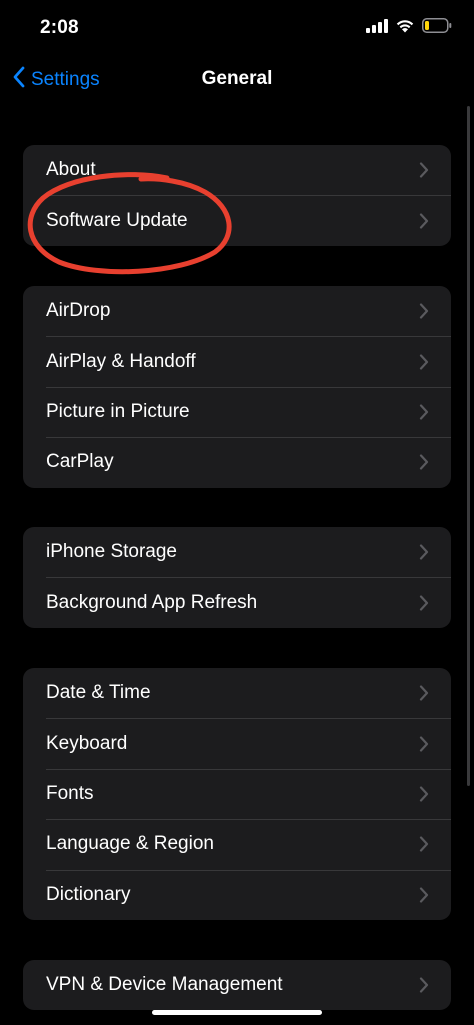 Image resolution: width=474 pixels, height=1025 pixels. I want to click on row-label: Picture in Picture, so click(118, 411).